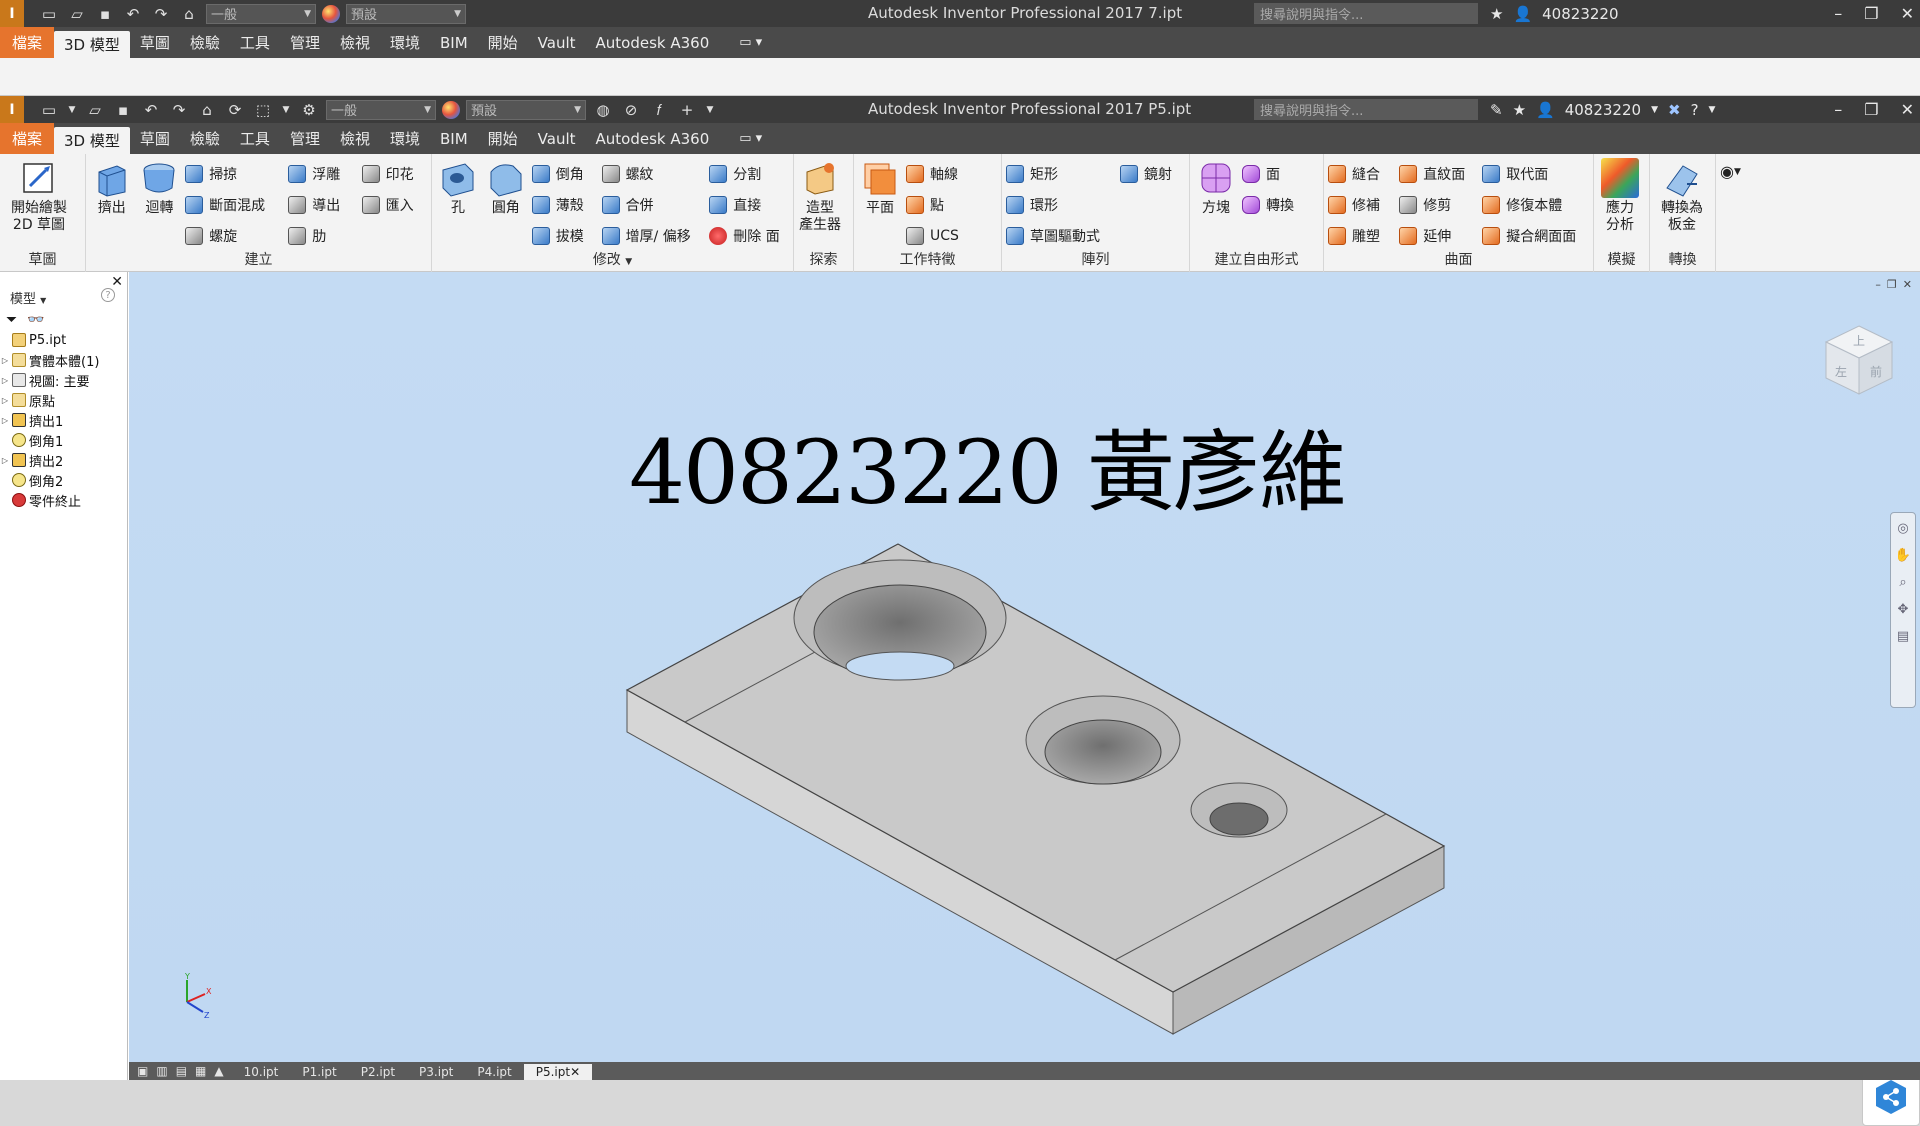 The width and height of the screenshot is (1920, 1126). What do you see at coordinates (1603, 110) in the screenshot?
I see `username: 40823220` at bounding box center [1603, 110].